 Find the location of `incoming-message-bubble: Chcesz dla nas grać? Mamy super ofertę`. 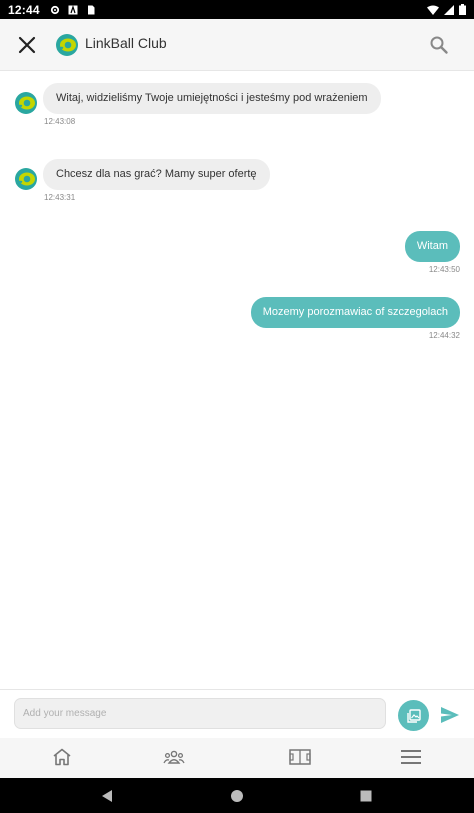

incoming-message-bubble: Chcesz dla nas grać? Mamy super ofertę is located at coordinates (156, 174).